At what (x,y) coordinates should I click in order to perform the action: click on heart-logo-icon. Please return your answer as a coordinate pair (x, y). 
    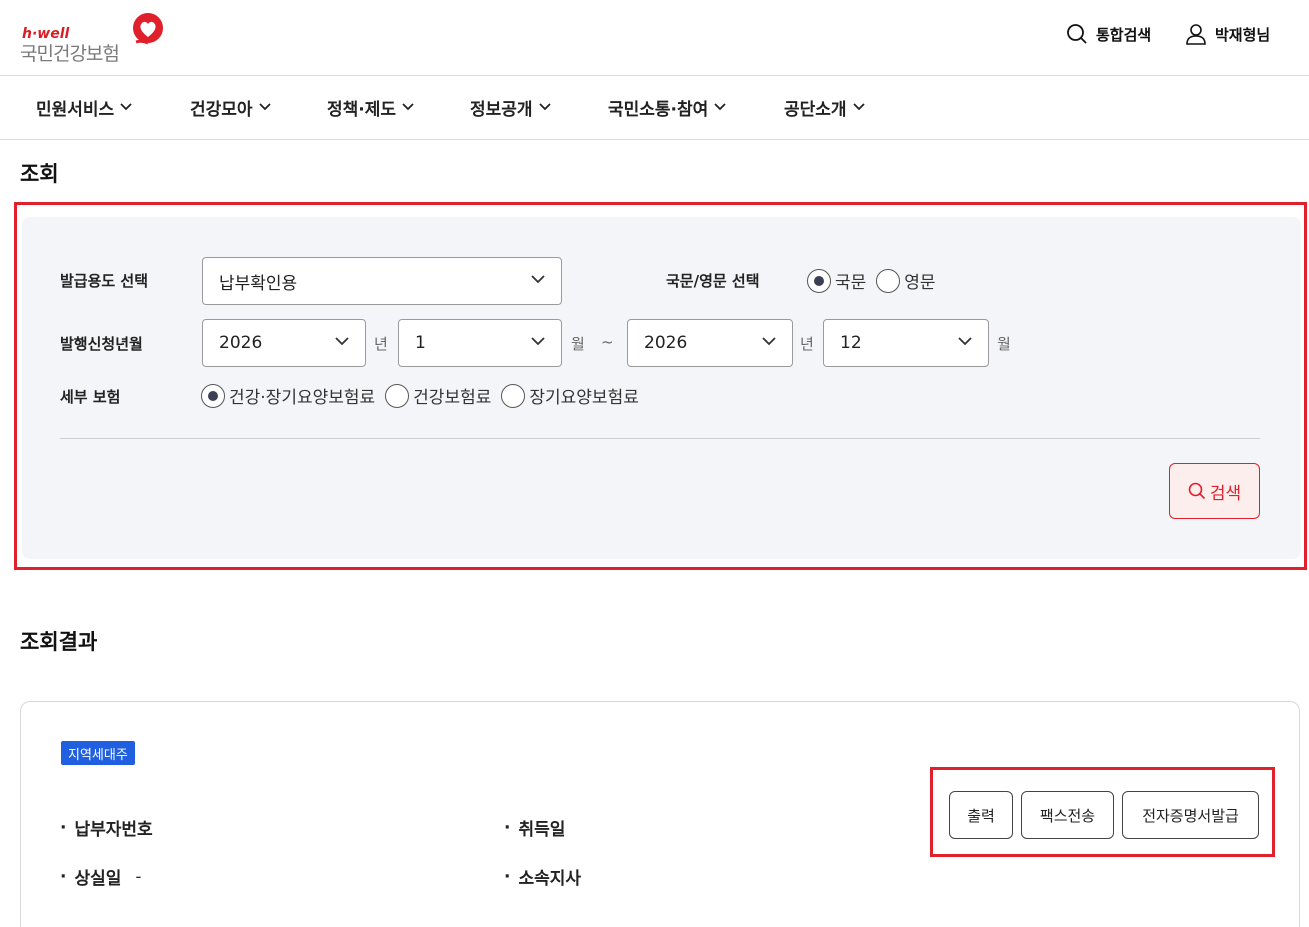
    Looking at the image, I should click on (148, 29).